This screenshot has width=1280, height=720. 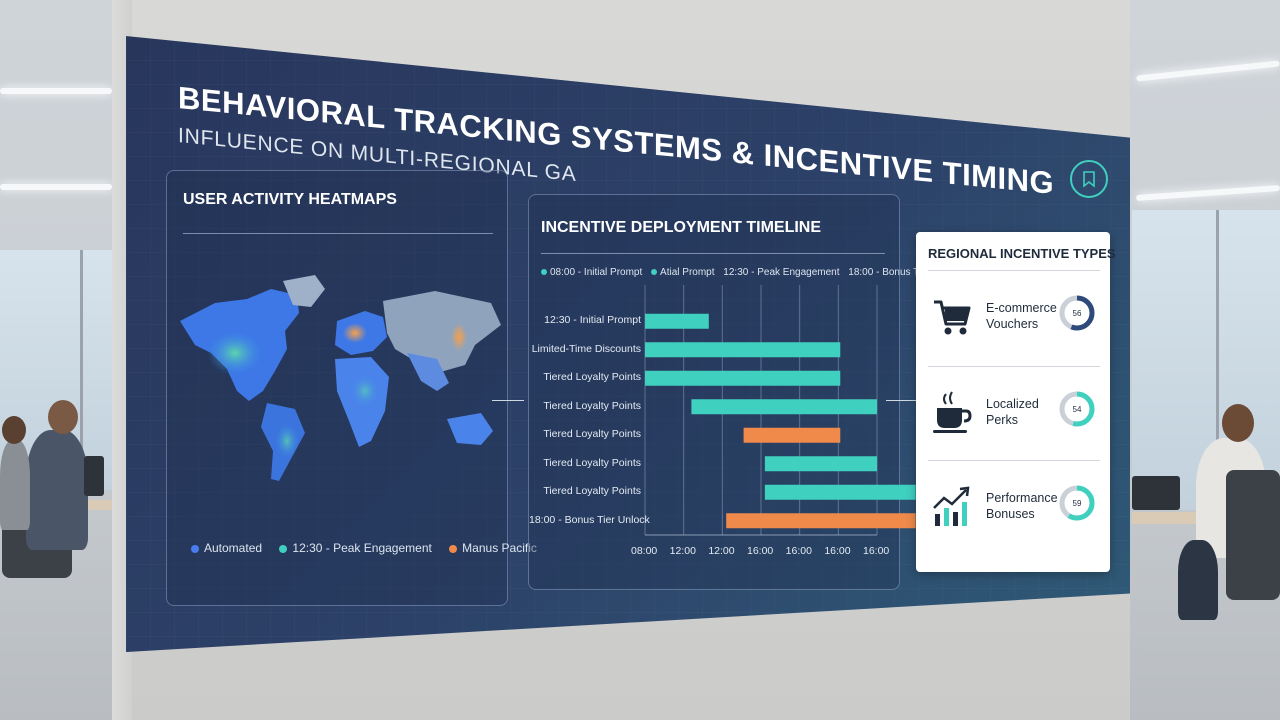 I want to click on incentive-row-localized: Localized Perks 54, so click(x=1013, y=415).